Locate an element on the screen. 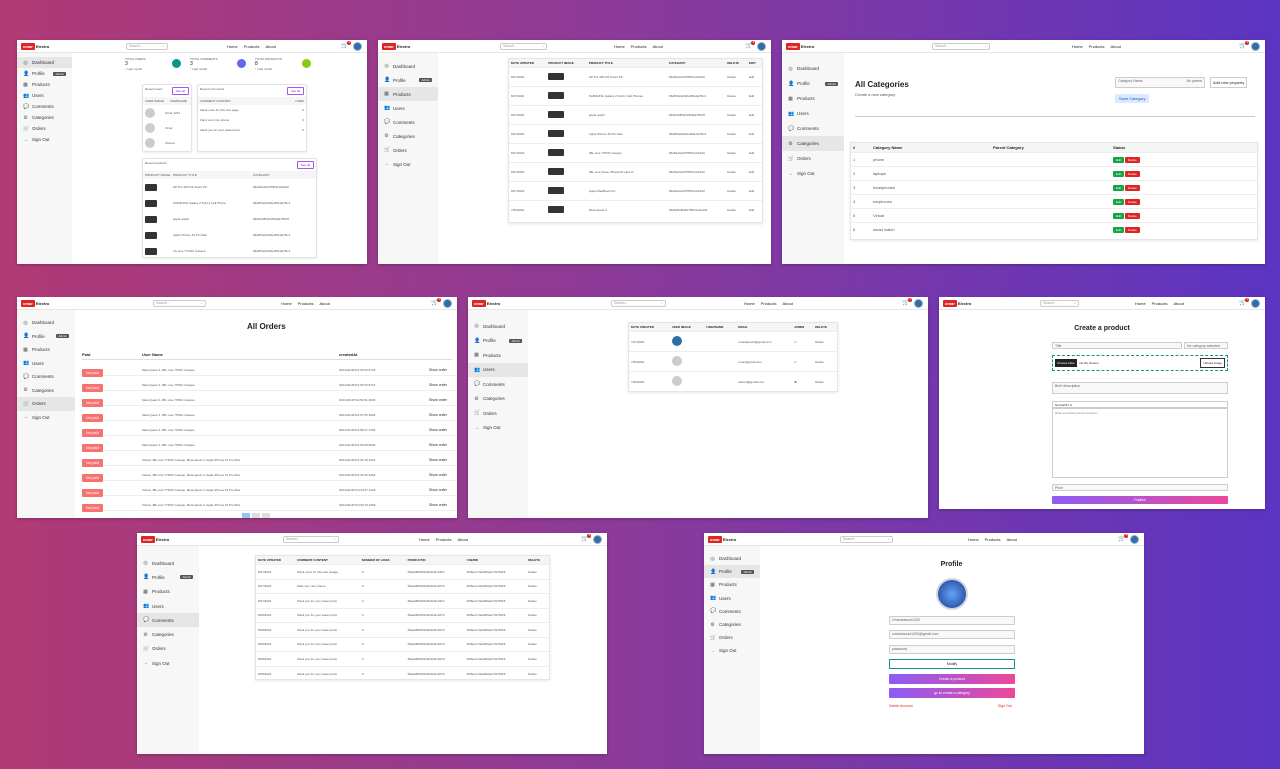 This screenshot has height=769, width=1280. choose-files-button: Choose Files is located at coordinates (1066, 363).